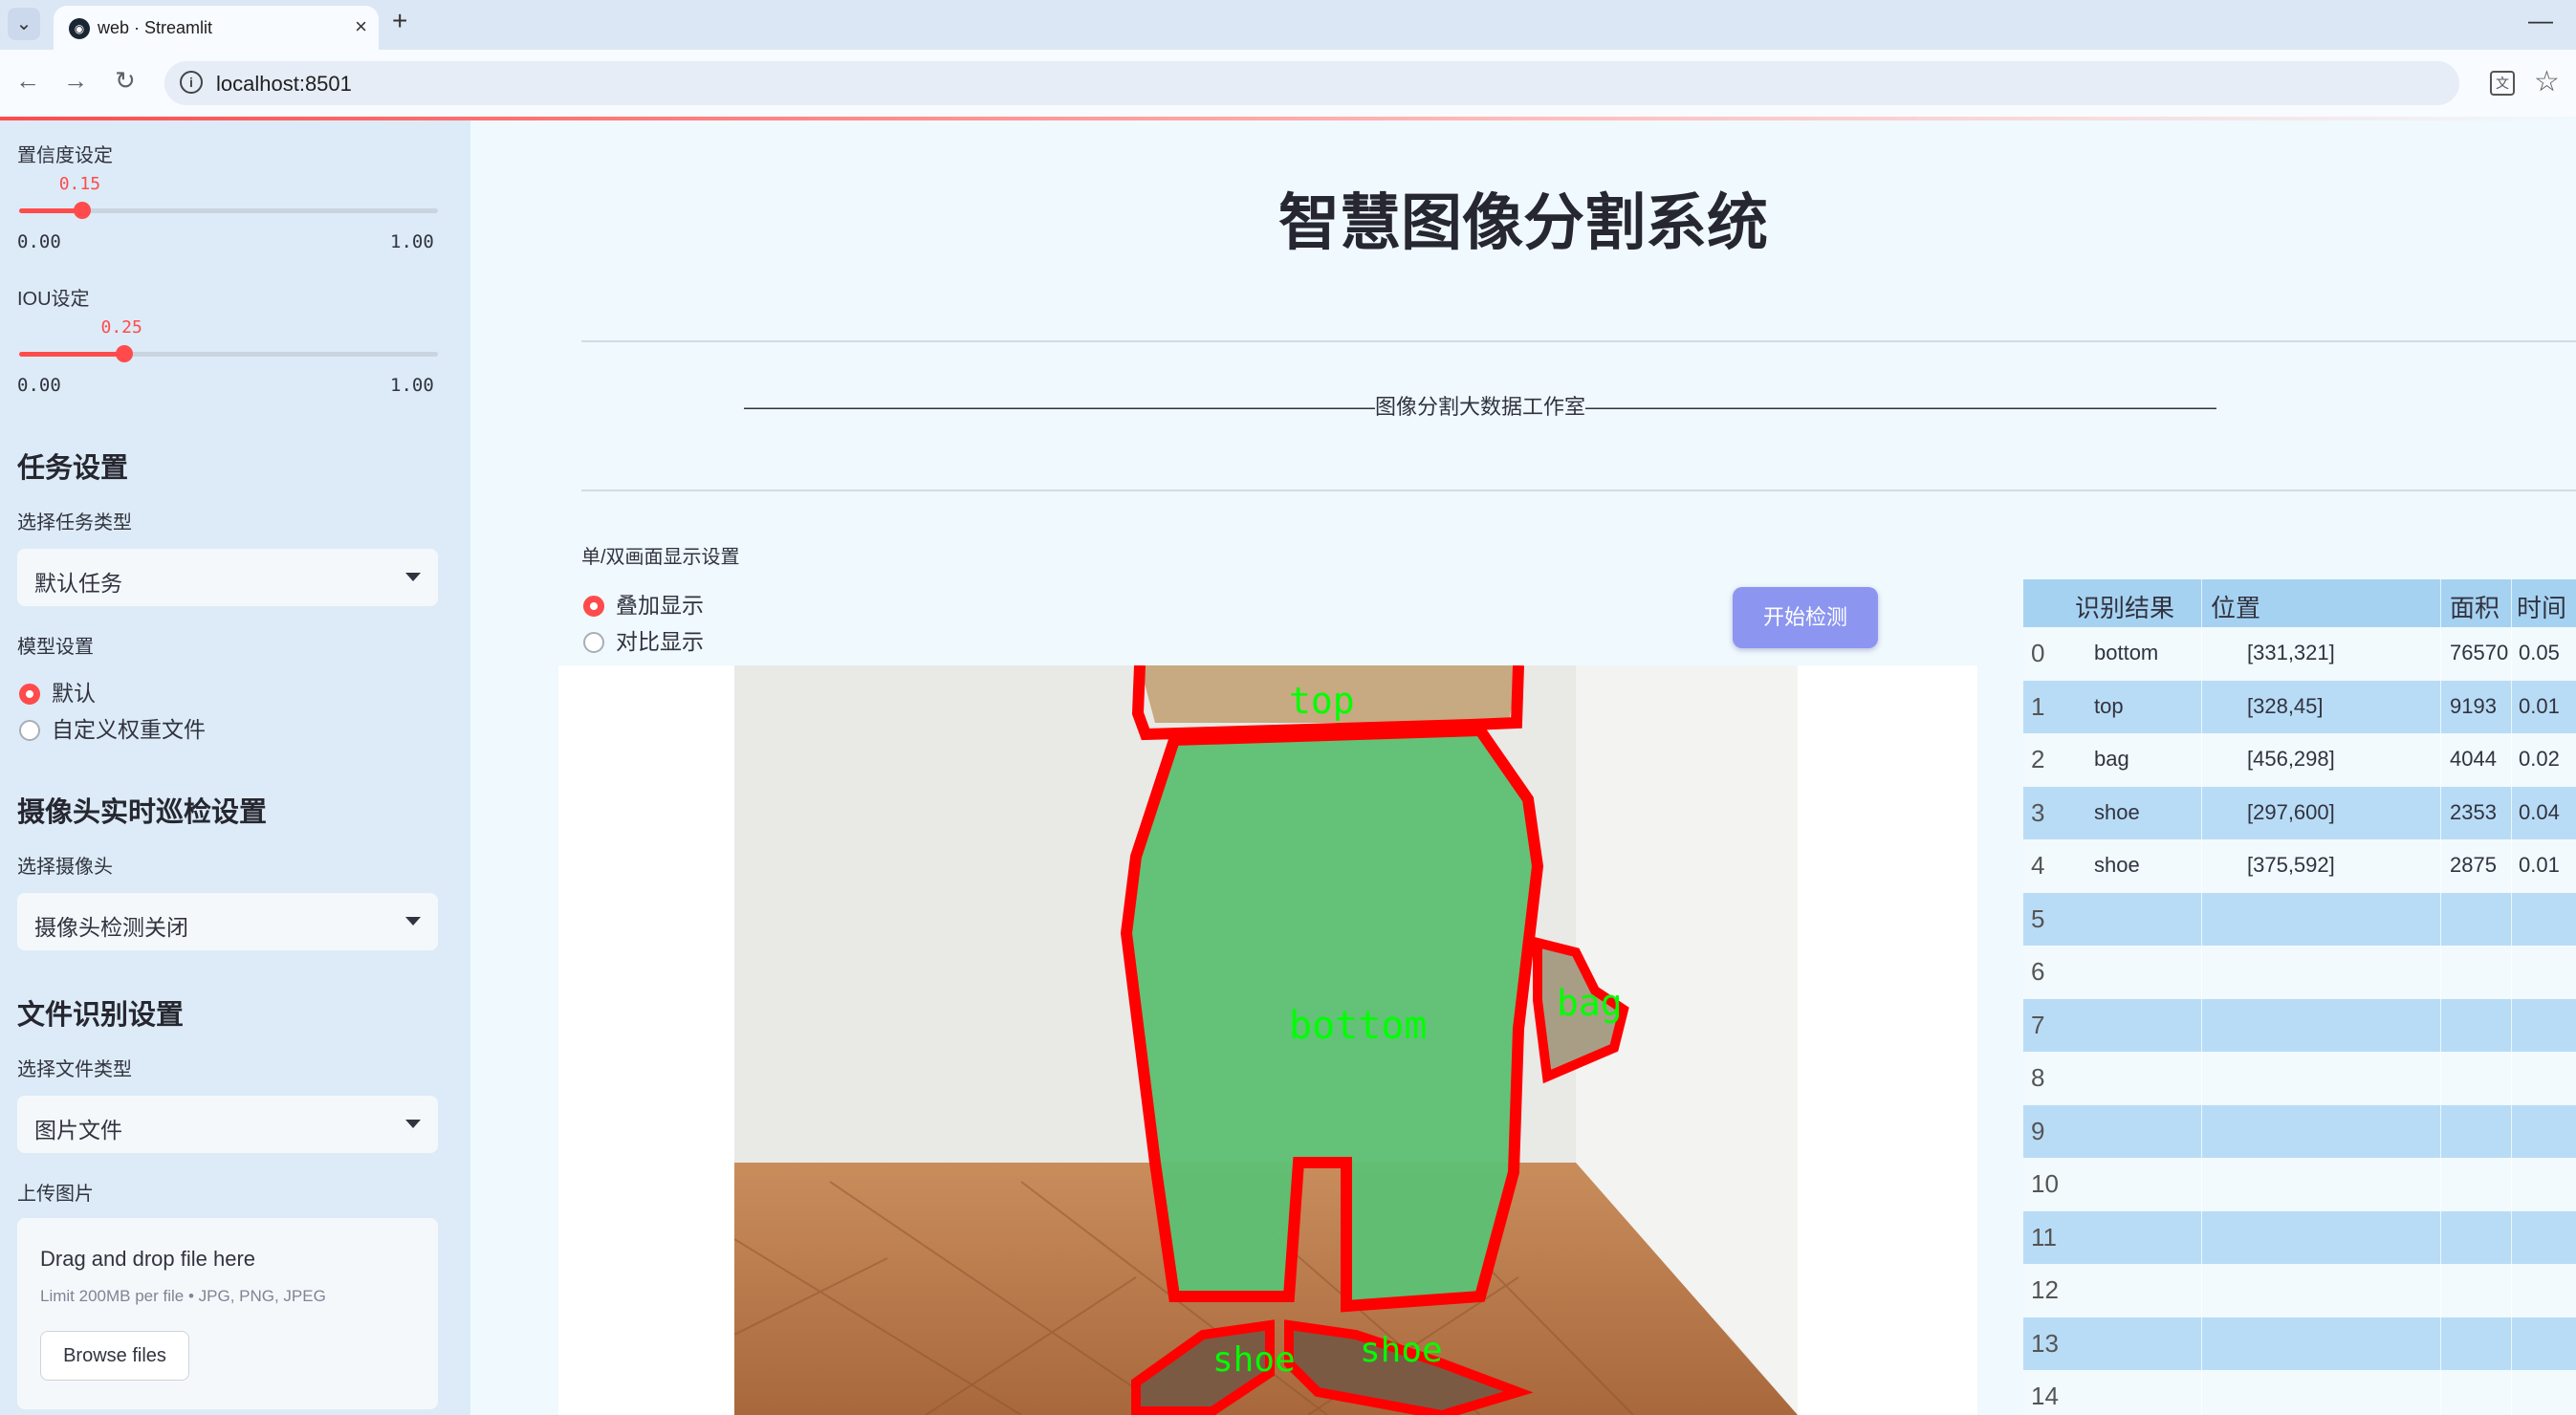  What do you see at coordinates (2038, 706) in the screenshot?
I see `row-index: 1` at bounding box center [2038, 706].